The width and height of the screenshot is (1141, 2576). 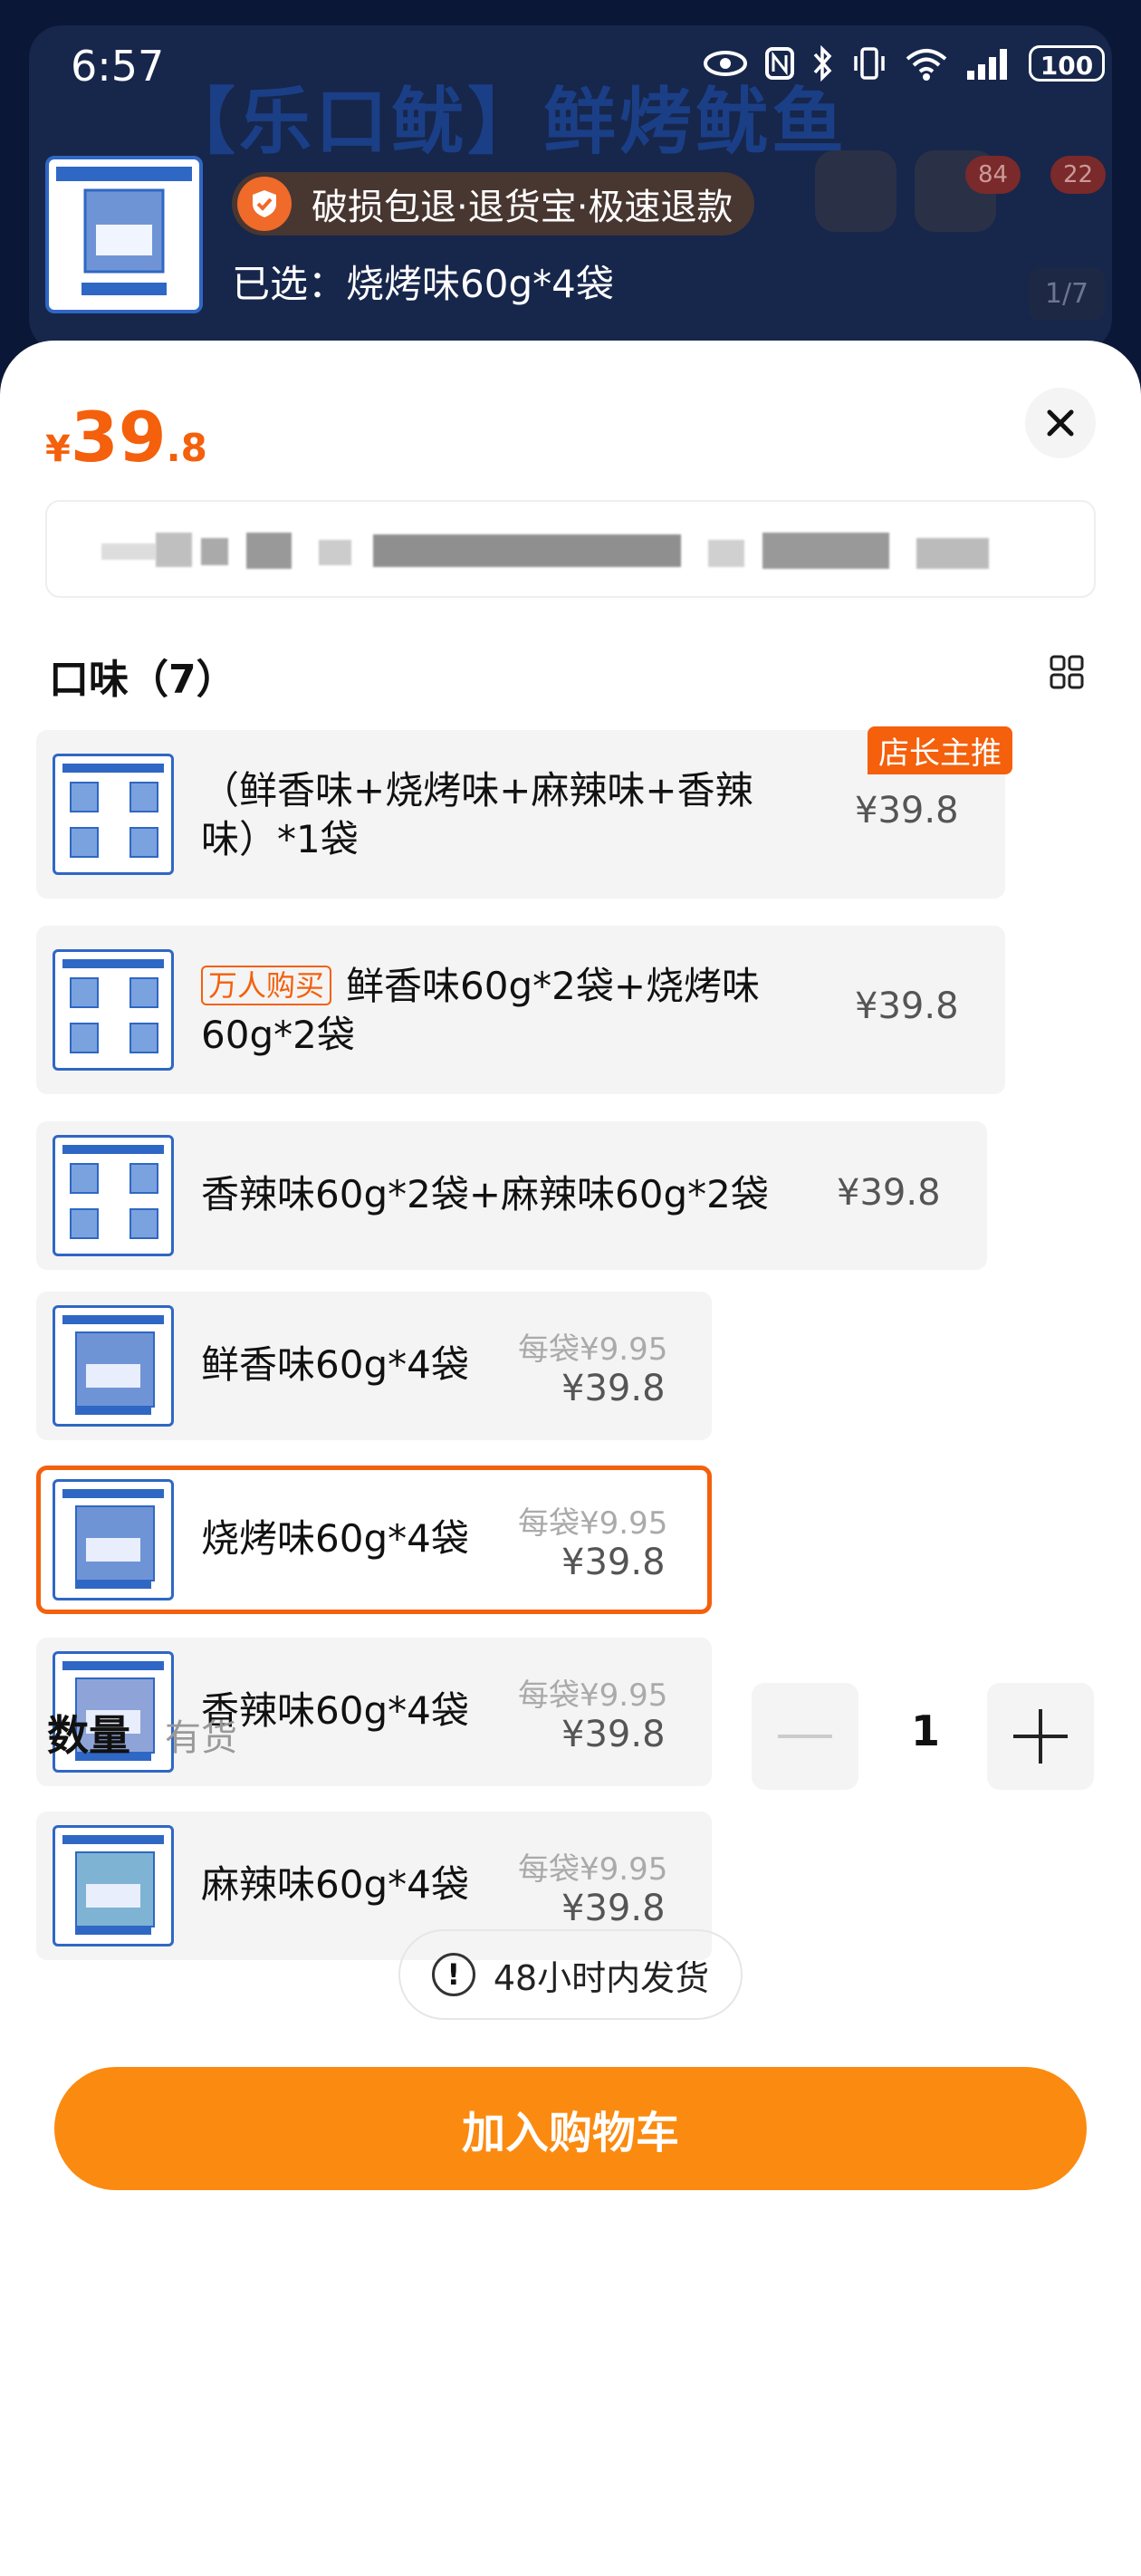 I want to click on quantity-value: 1, so click(x=925, y=1730).